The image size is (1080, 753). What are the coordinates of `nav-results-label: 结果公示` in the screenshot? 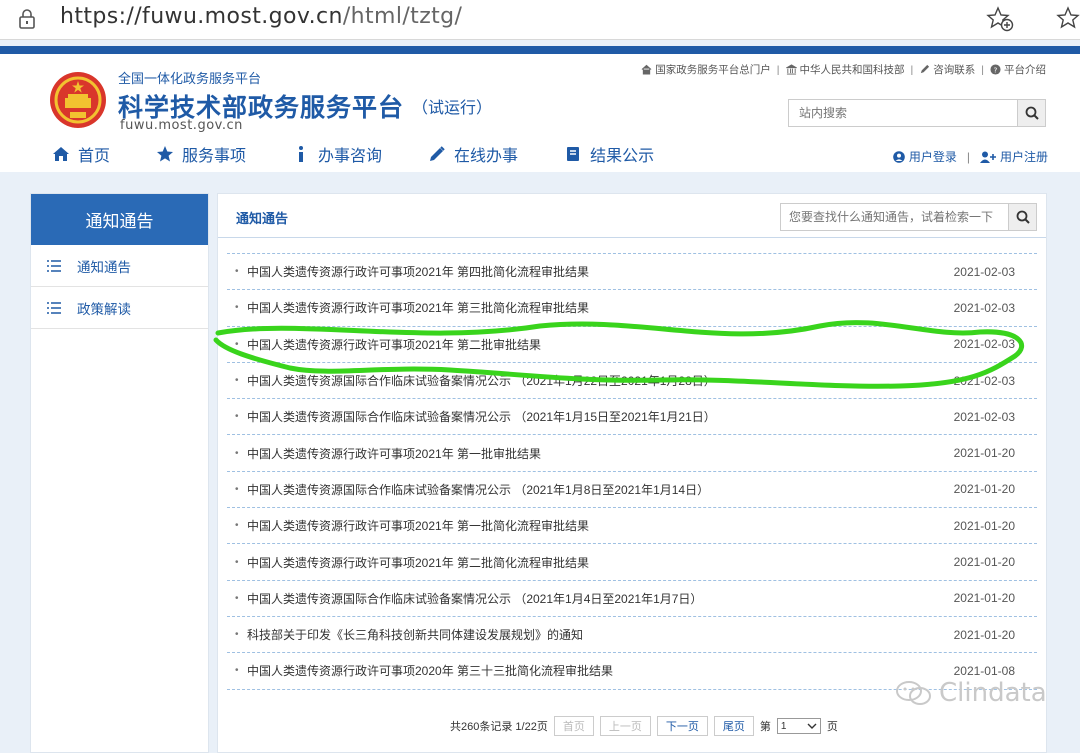 It's located at (622, 156).